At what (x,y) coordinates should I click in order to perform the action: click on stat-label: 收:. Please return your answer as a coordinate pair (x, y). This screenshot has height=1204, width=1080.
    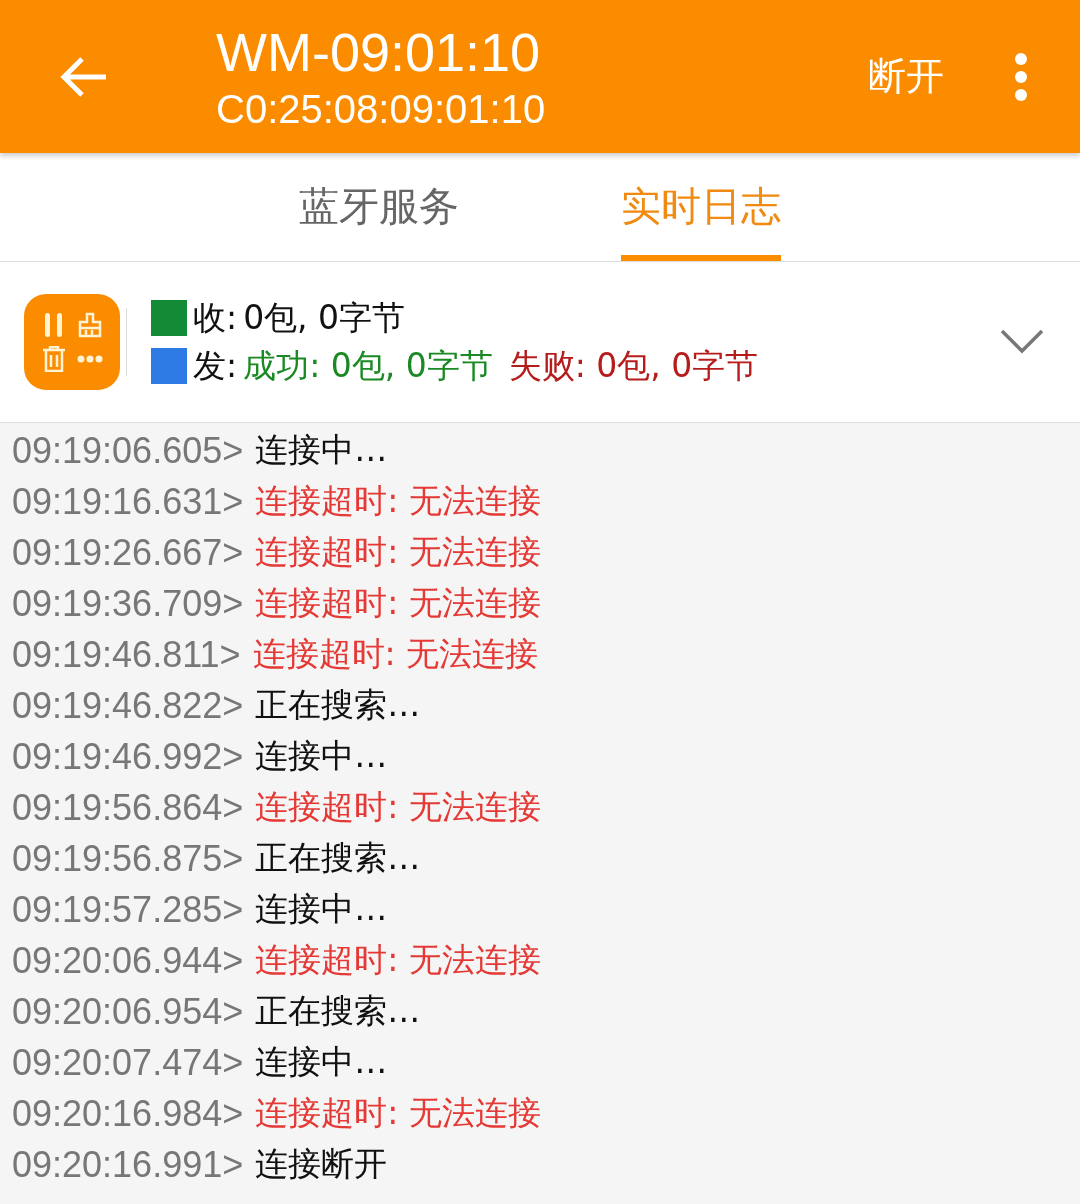
    Looking at the image, I should click on (215, 318).